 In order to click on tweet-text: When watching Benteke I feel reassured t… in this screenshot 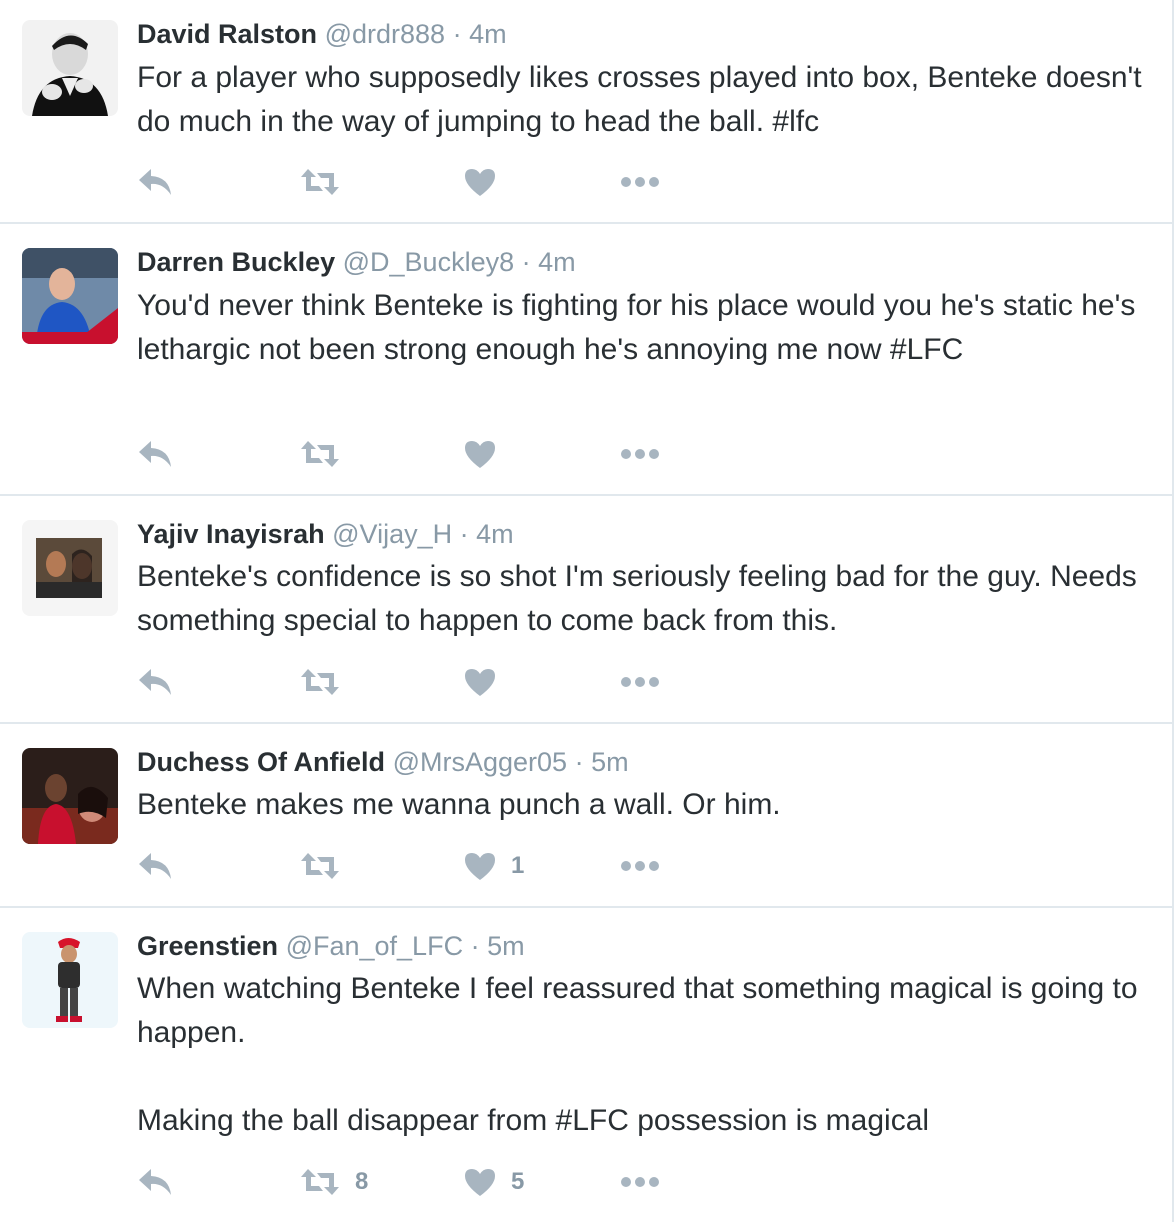, I will do `click(637, 1054)`.